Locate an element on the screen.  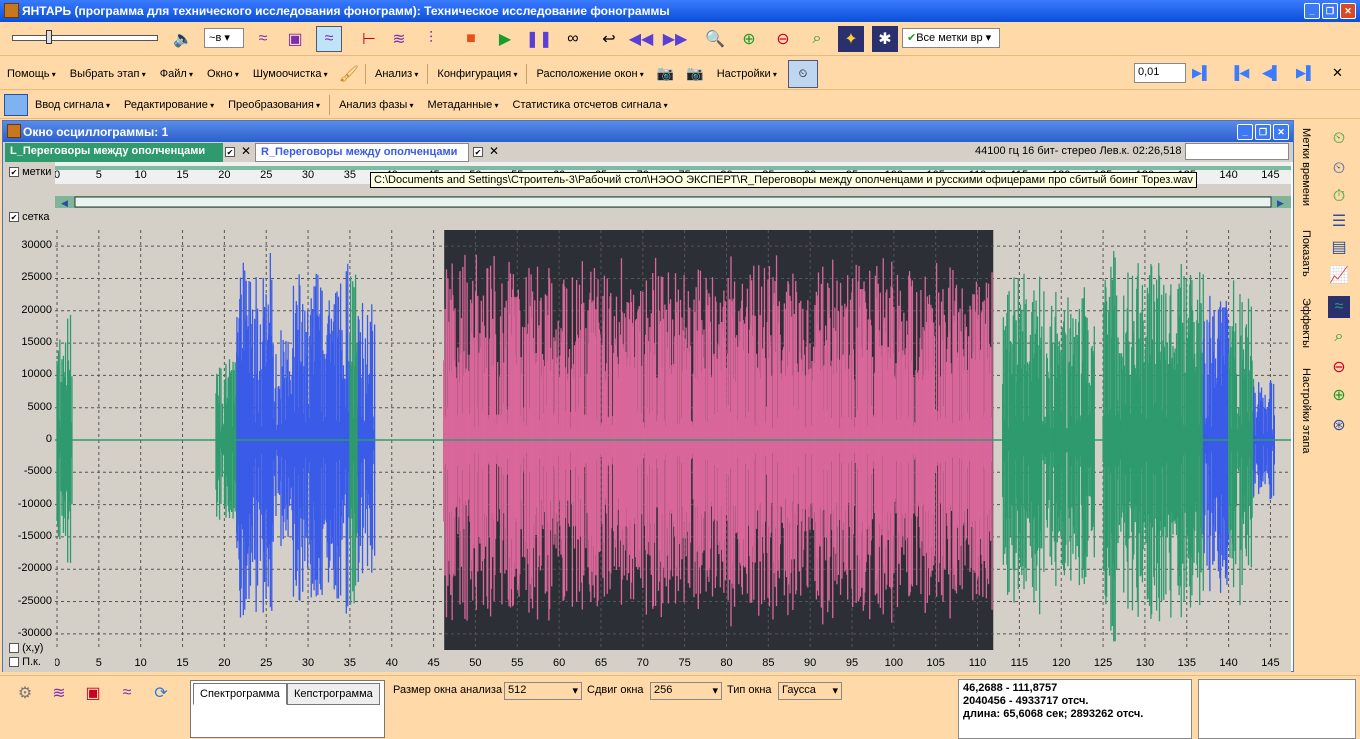
wave-box-icon: ▣ is located at coordinates (295, 39).